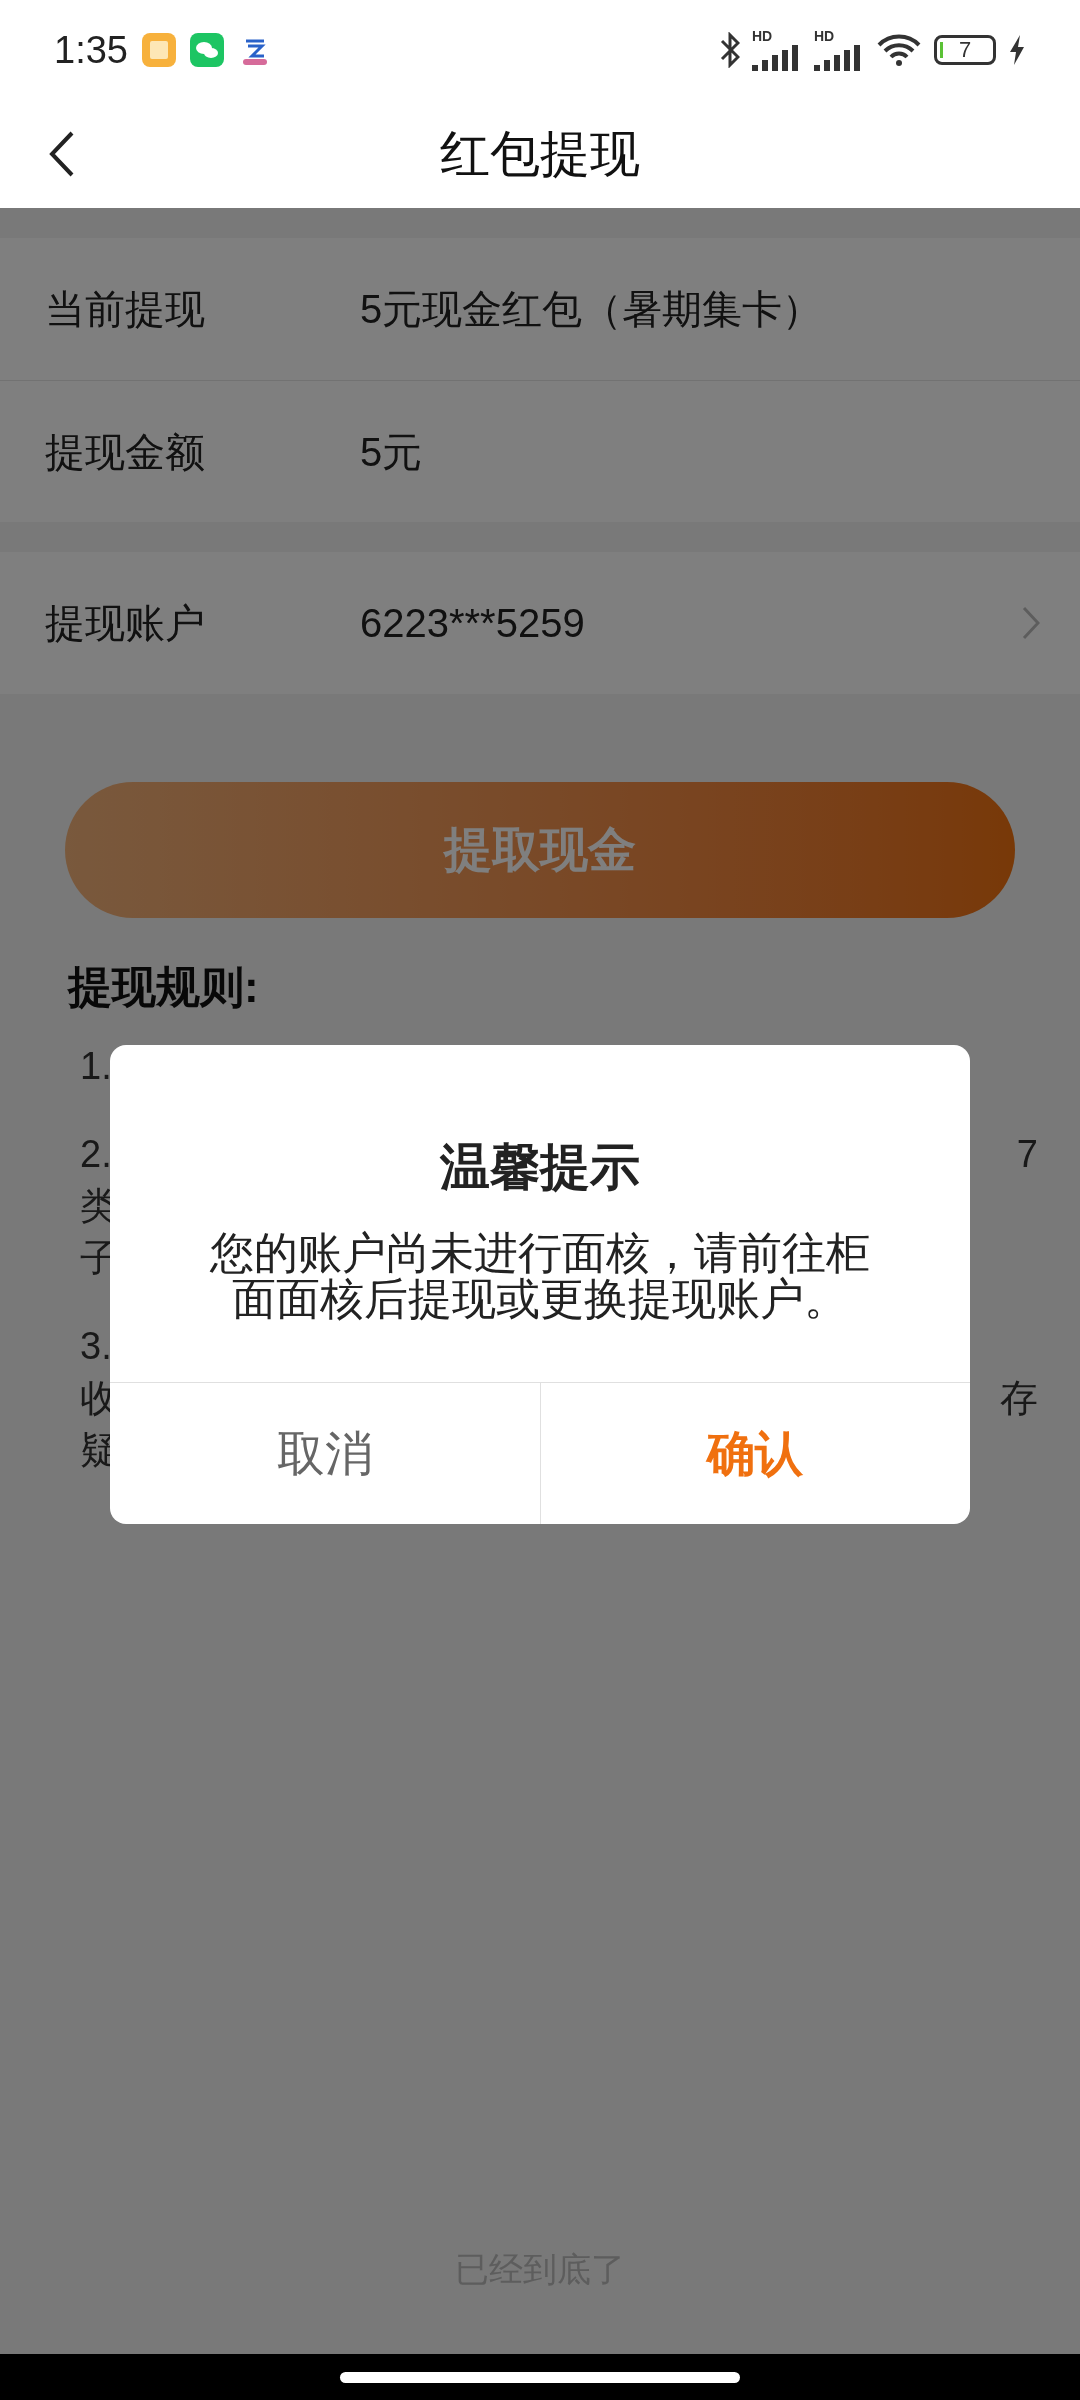 This screenshot has height=2400, width=1080. Describe the element at coordinates (539, 1167) in the screenshot. I see `dialog-title: 温馨提示` at that location.